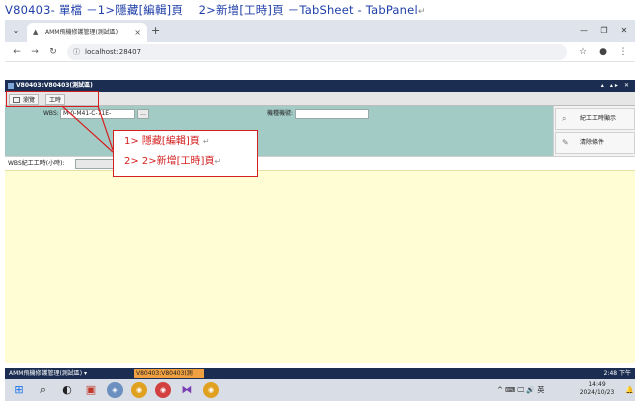  What do you see at coordinates (629, 390) in the screenshot?
I see `notification-bell-icon: 🔔` at bounding box center [629, 390].